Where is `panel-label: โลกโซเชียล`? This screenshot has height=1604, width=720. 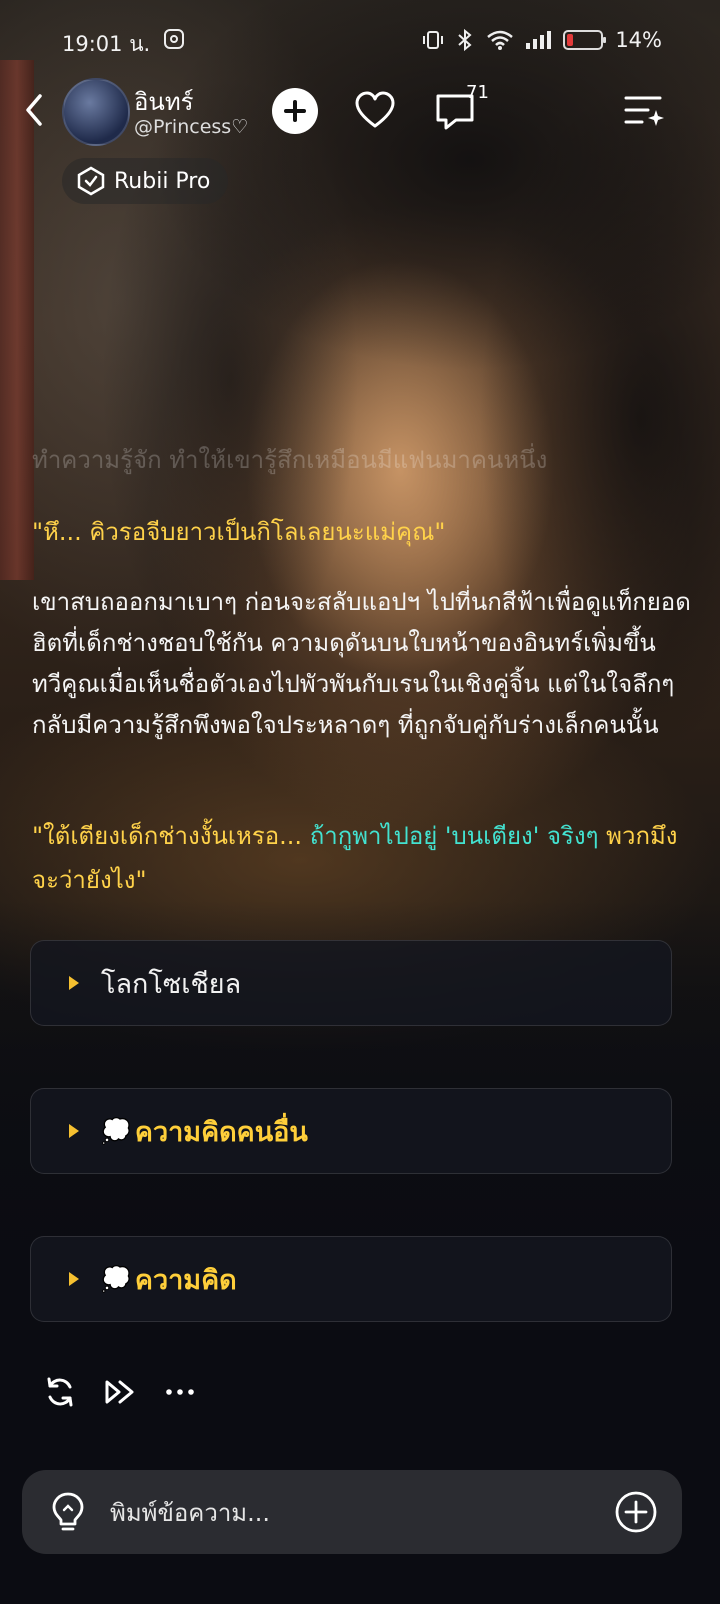 panel-label: โลกโซเชียล is located at coordinates (171, 984).